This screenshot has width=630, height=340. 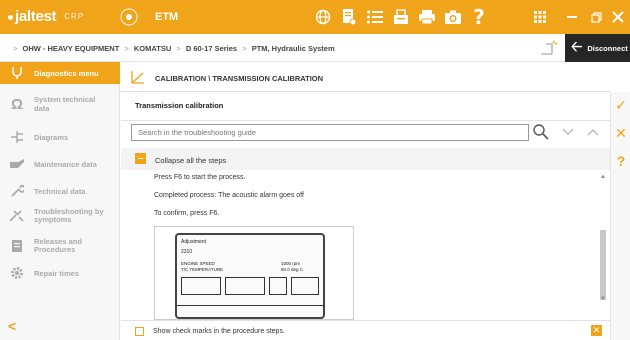 I want to click on calibration-icon, so click(x=137, y=77).